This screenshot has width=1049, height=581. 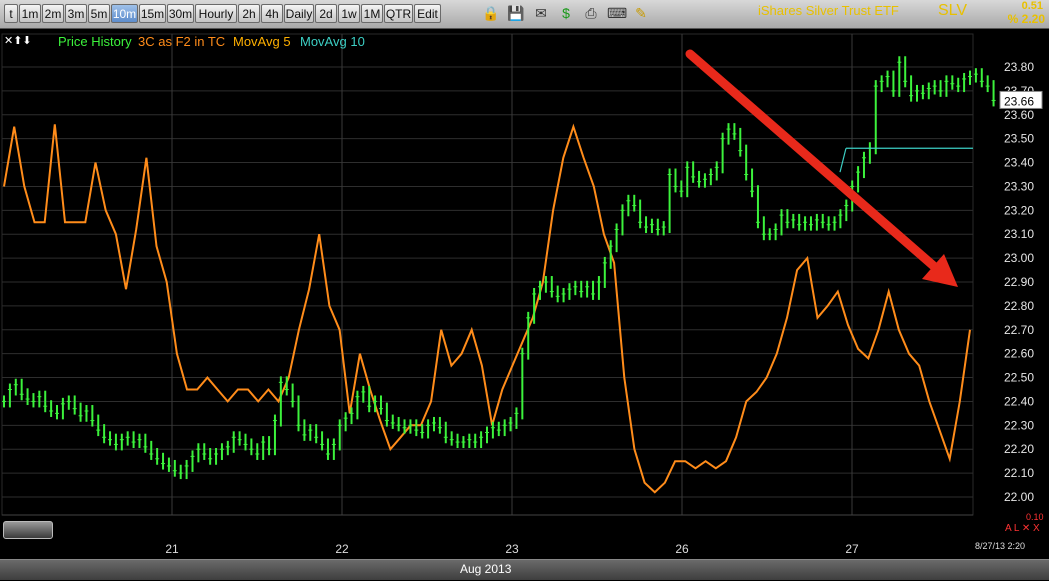 I want to click on change-value: 0.51, so click(x=1032, y=6).